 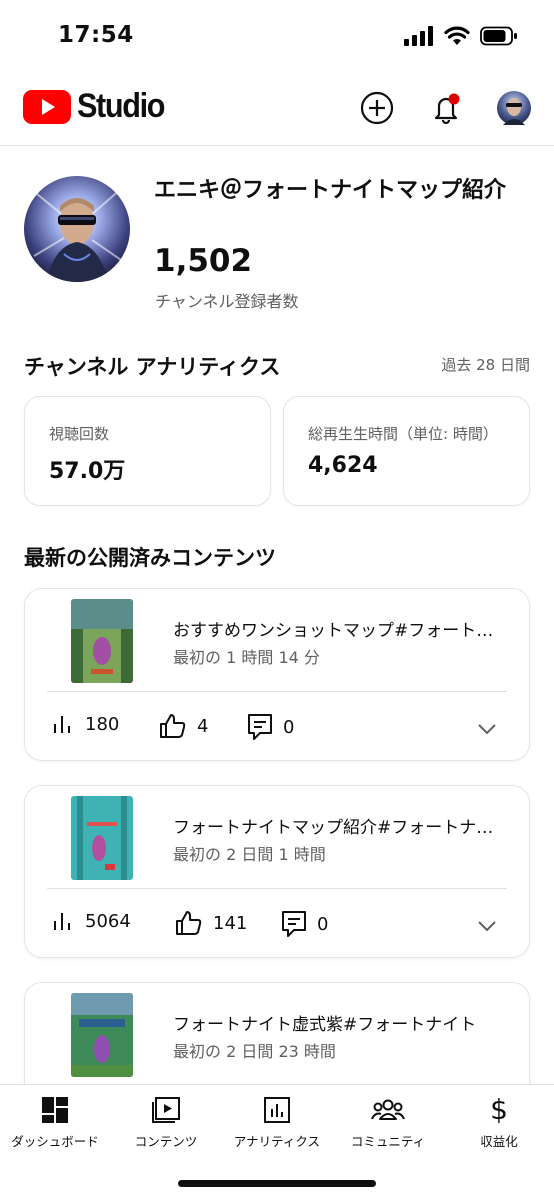 What do you see at coordinates (230, 923) in the screenshot?
I see `likes-count: 141` at bounding box center [230, 923].